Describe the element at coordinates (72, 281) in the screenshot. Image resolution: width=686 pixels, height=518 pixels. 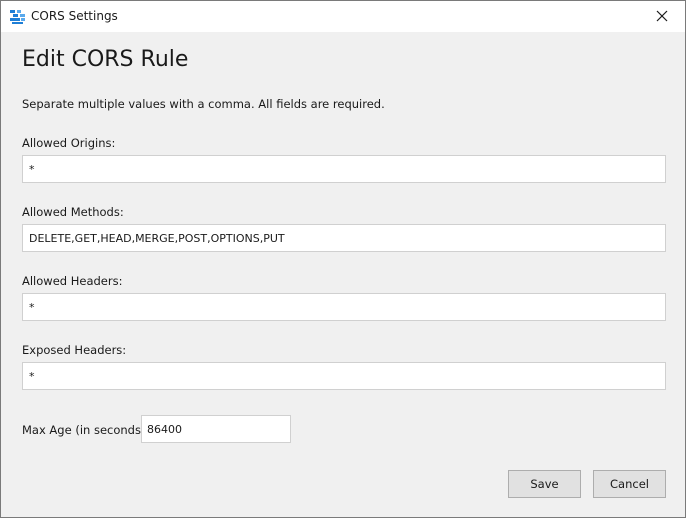
I see `allowed-headers-label: Allowed Headers:` at that location.